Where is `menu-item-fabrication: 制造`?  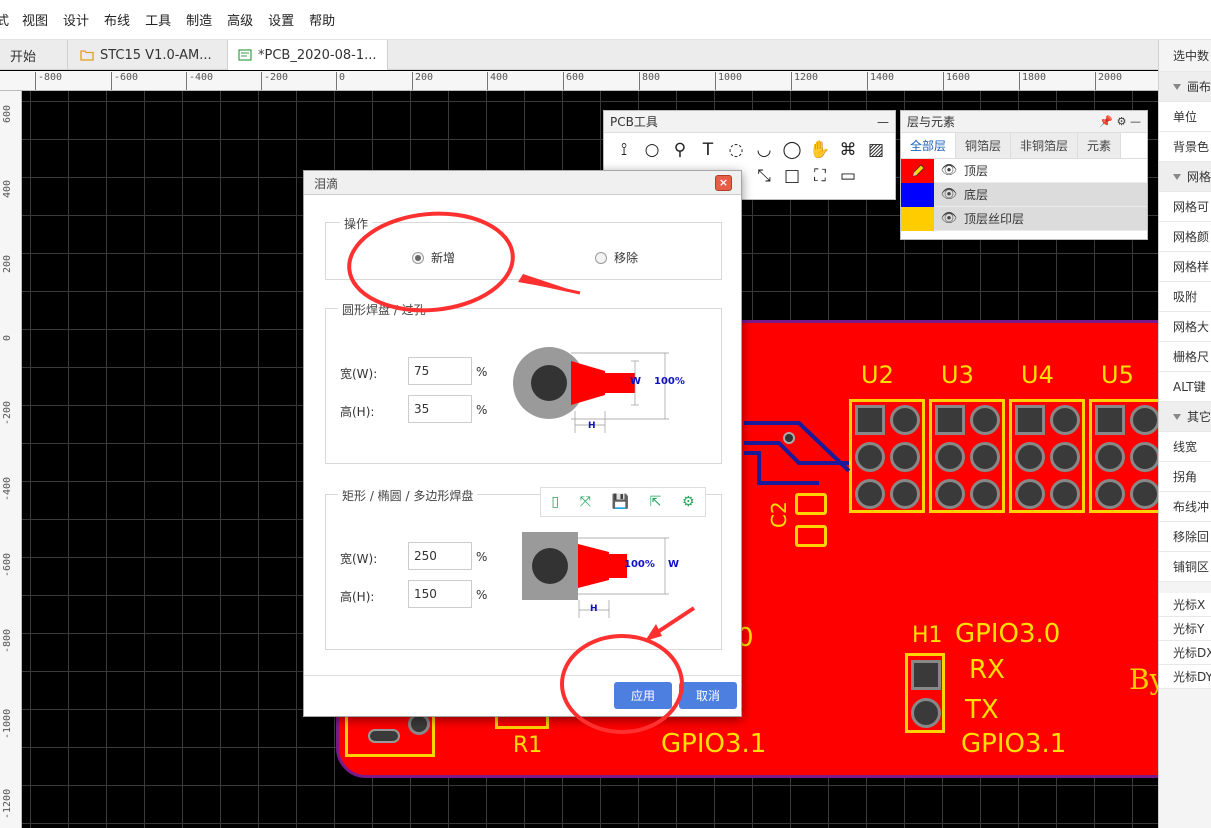
menu-item-fabrication: 制造 is located at coordinates (199, 19).